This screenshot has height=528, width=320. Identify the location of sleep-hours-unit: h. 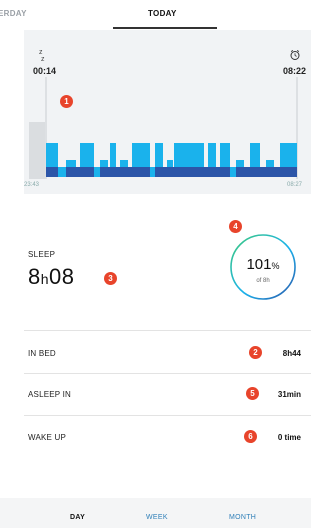
(45, 279).